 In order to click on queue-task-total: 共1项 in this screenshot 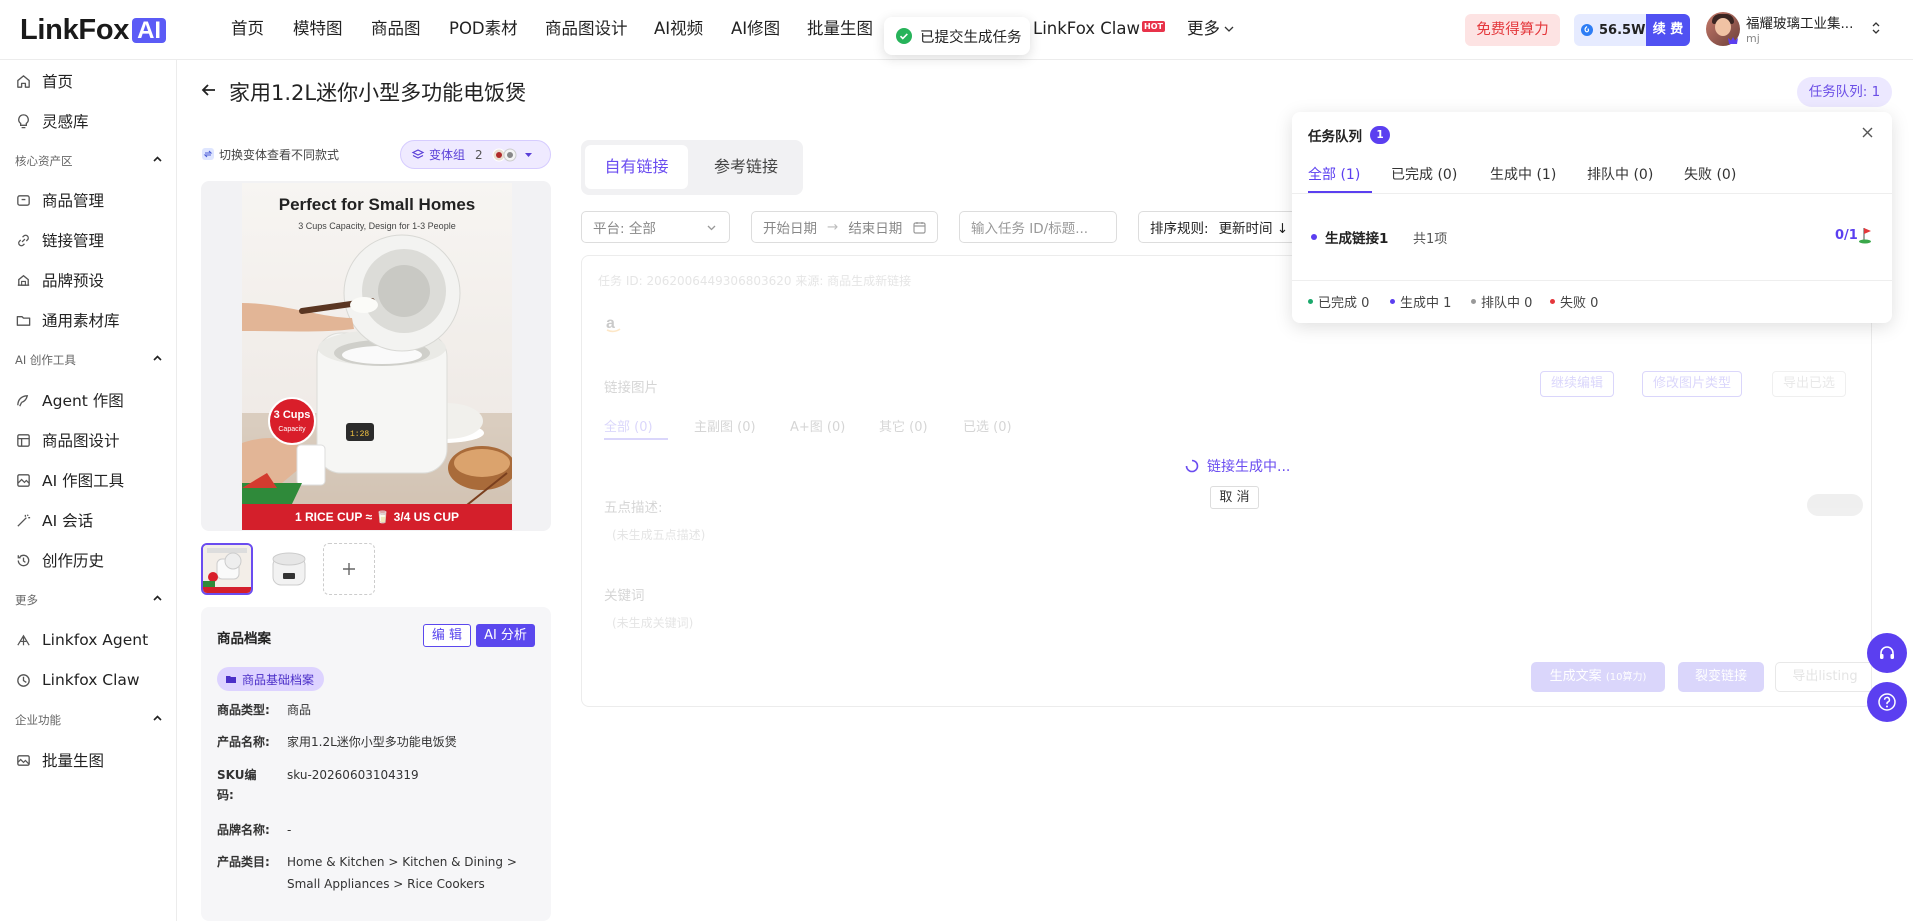, I will do `click(1430, 239)`.